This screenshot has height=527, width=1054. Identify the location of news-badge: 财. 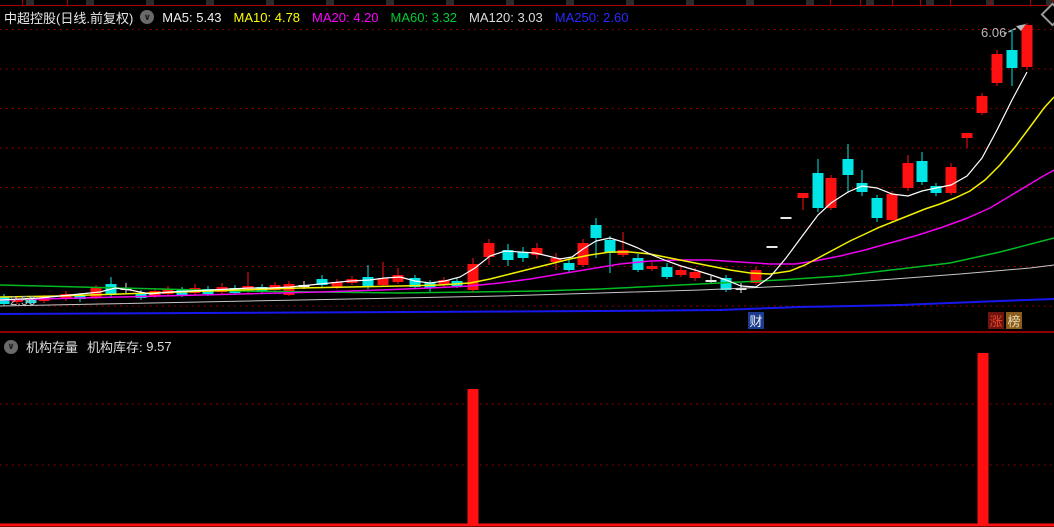
(756, 320).